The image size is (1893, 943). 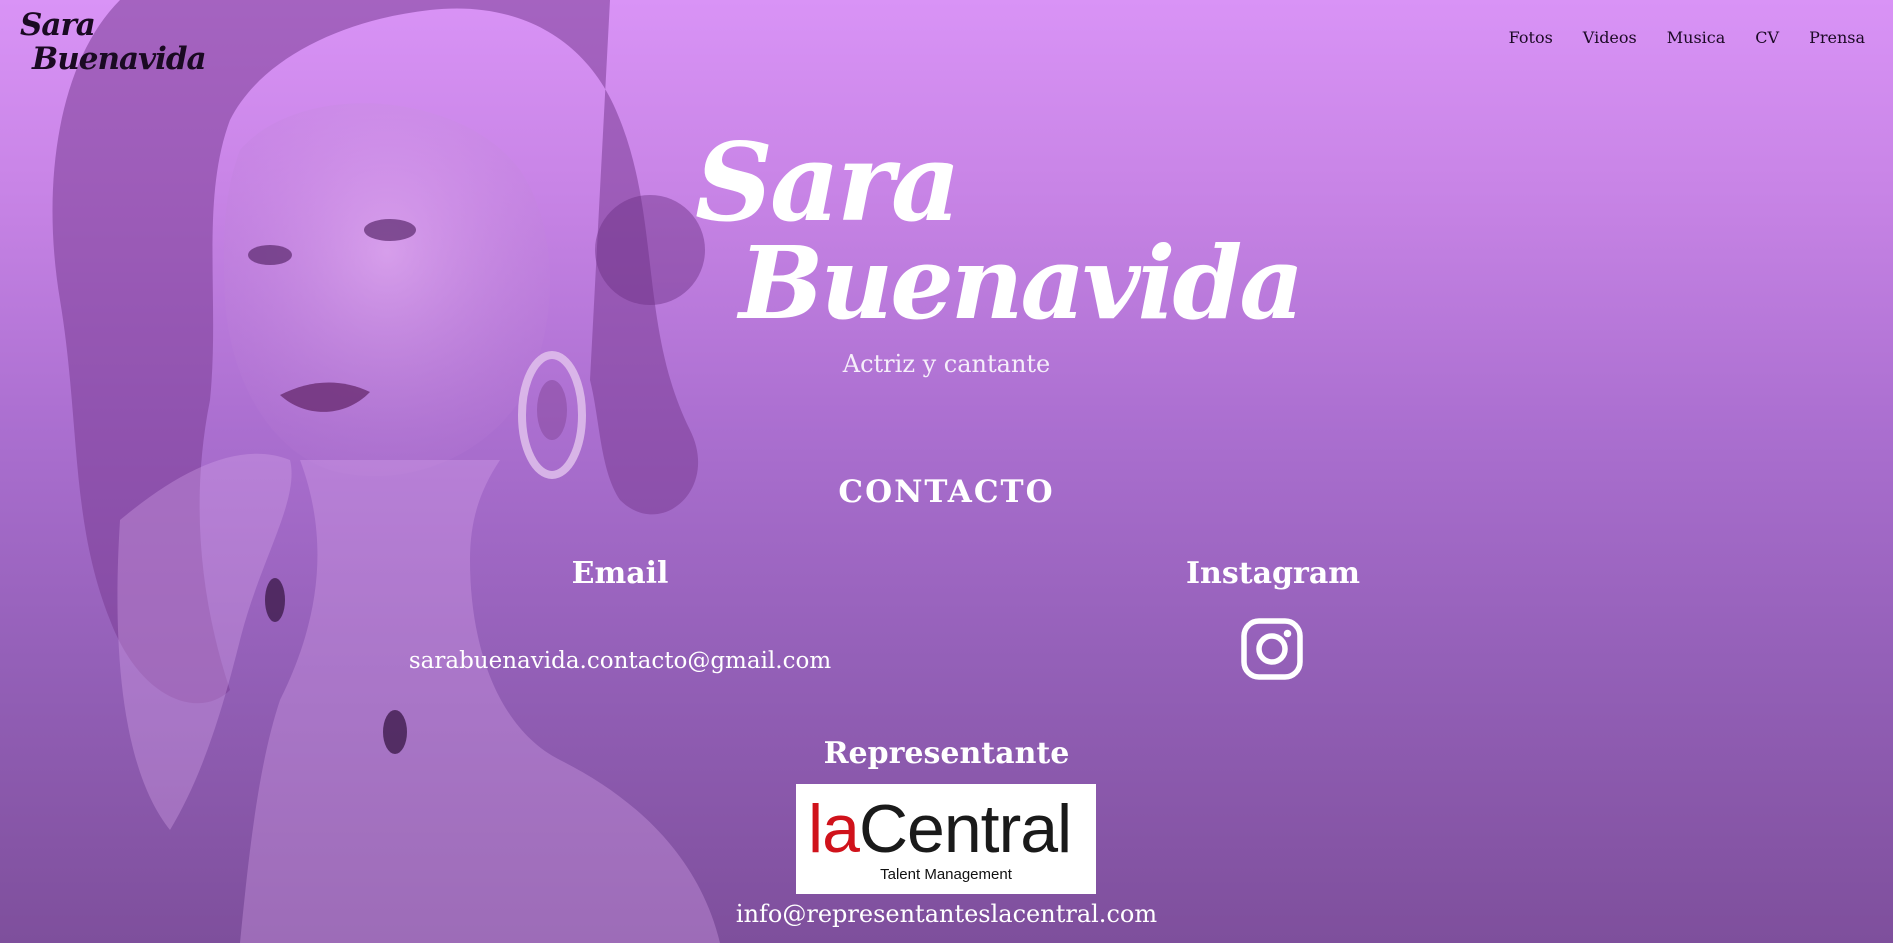 I want to click on nav-link-musica: Musica, so click(x=1696, y=37).